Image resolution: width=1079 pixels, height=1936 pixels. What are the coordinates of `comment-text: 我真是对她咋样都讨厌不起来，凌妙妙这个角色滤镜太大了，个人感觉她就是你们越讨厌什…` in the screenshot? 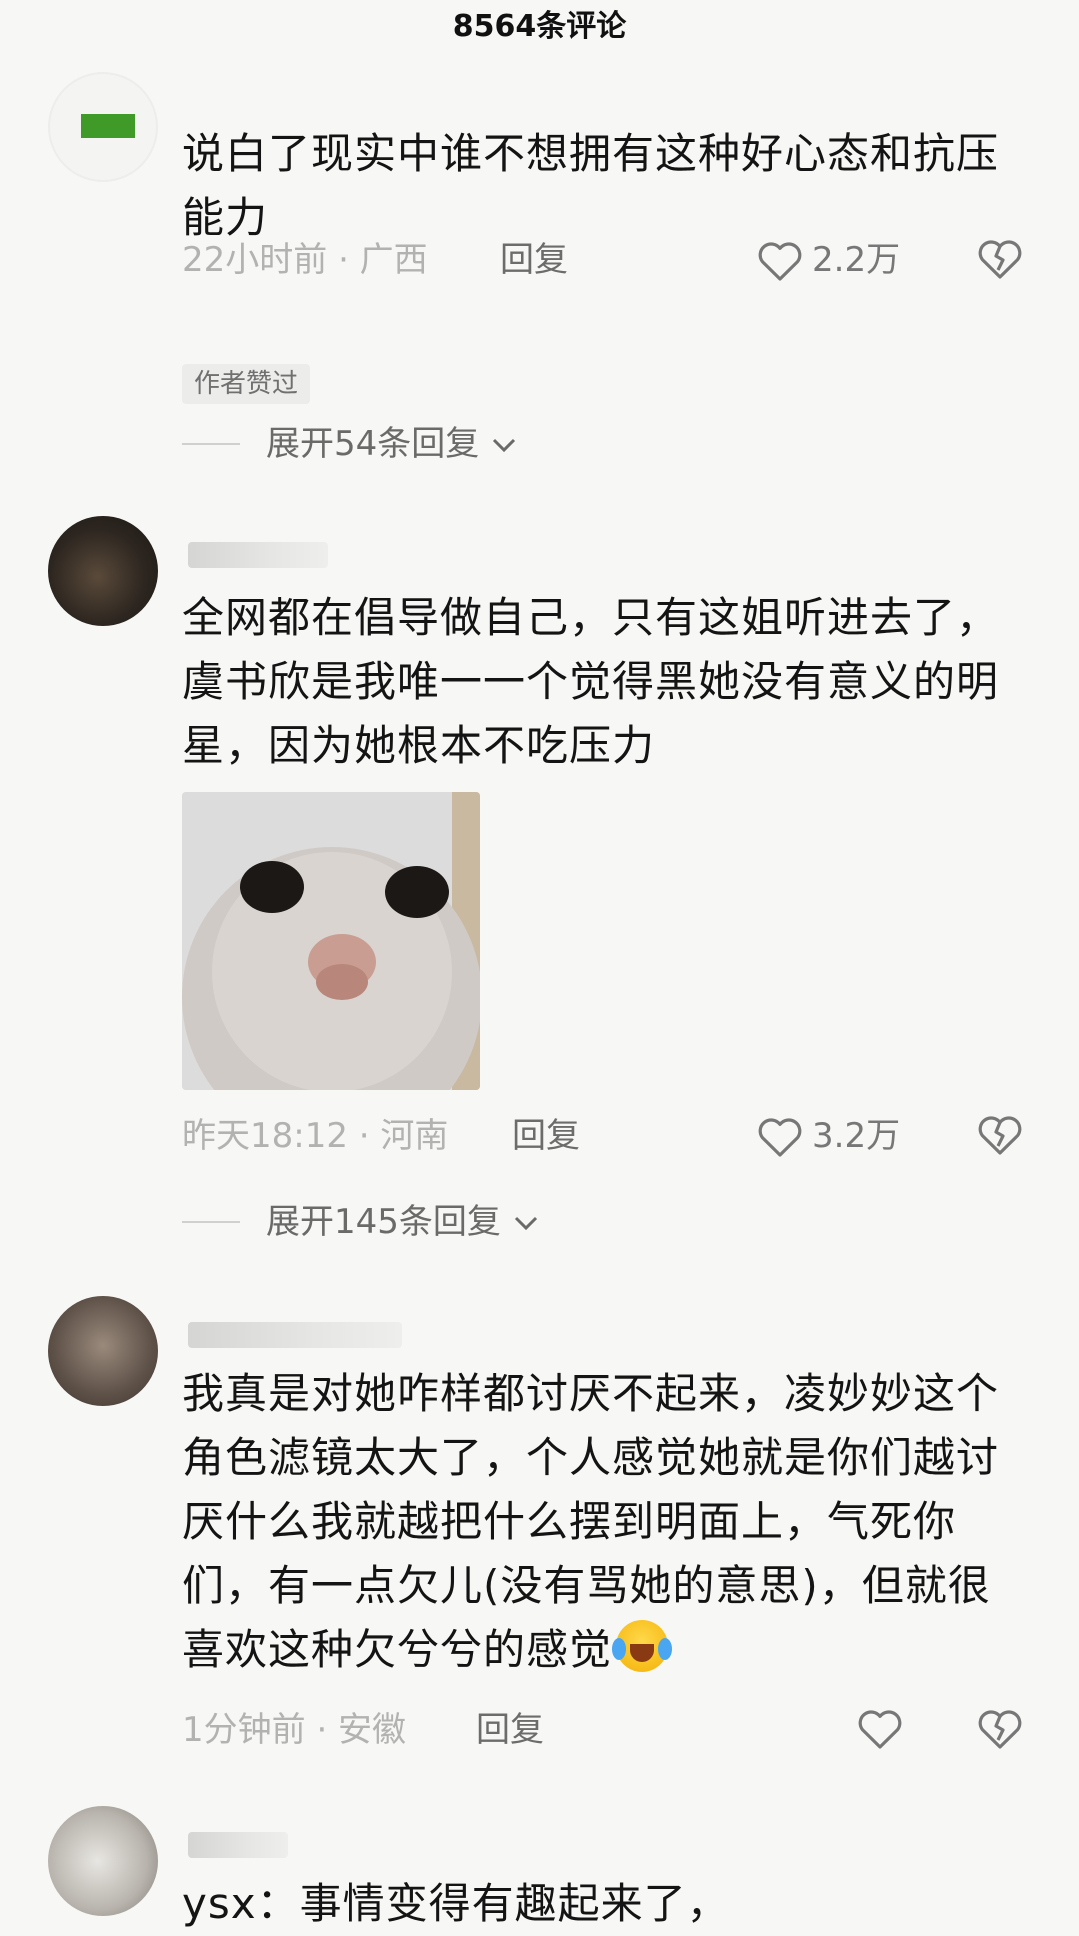 It's located at (607, 1522).